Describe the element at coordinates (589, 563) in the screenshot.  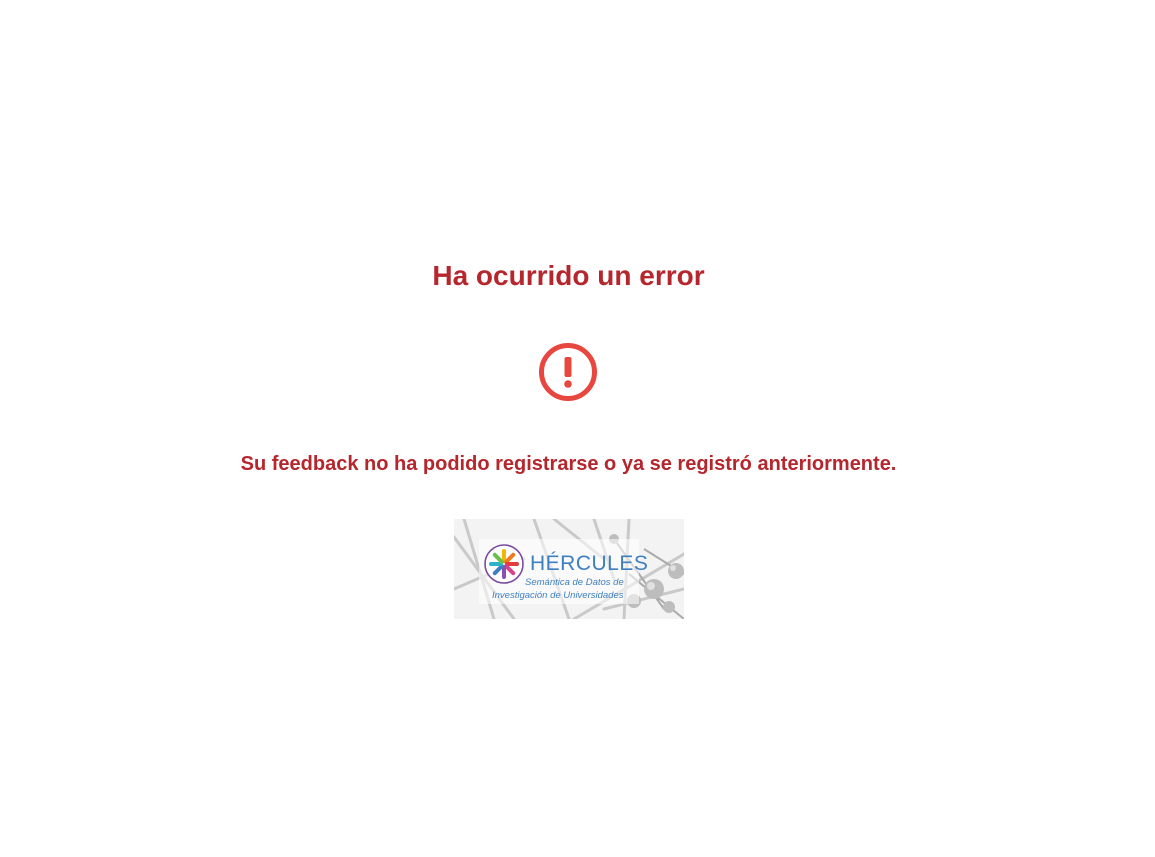
I see `logo-name: HÉRCULES` at that location.